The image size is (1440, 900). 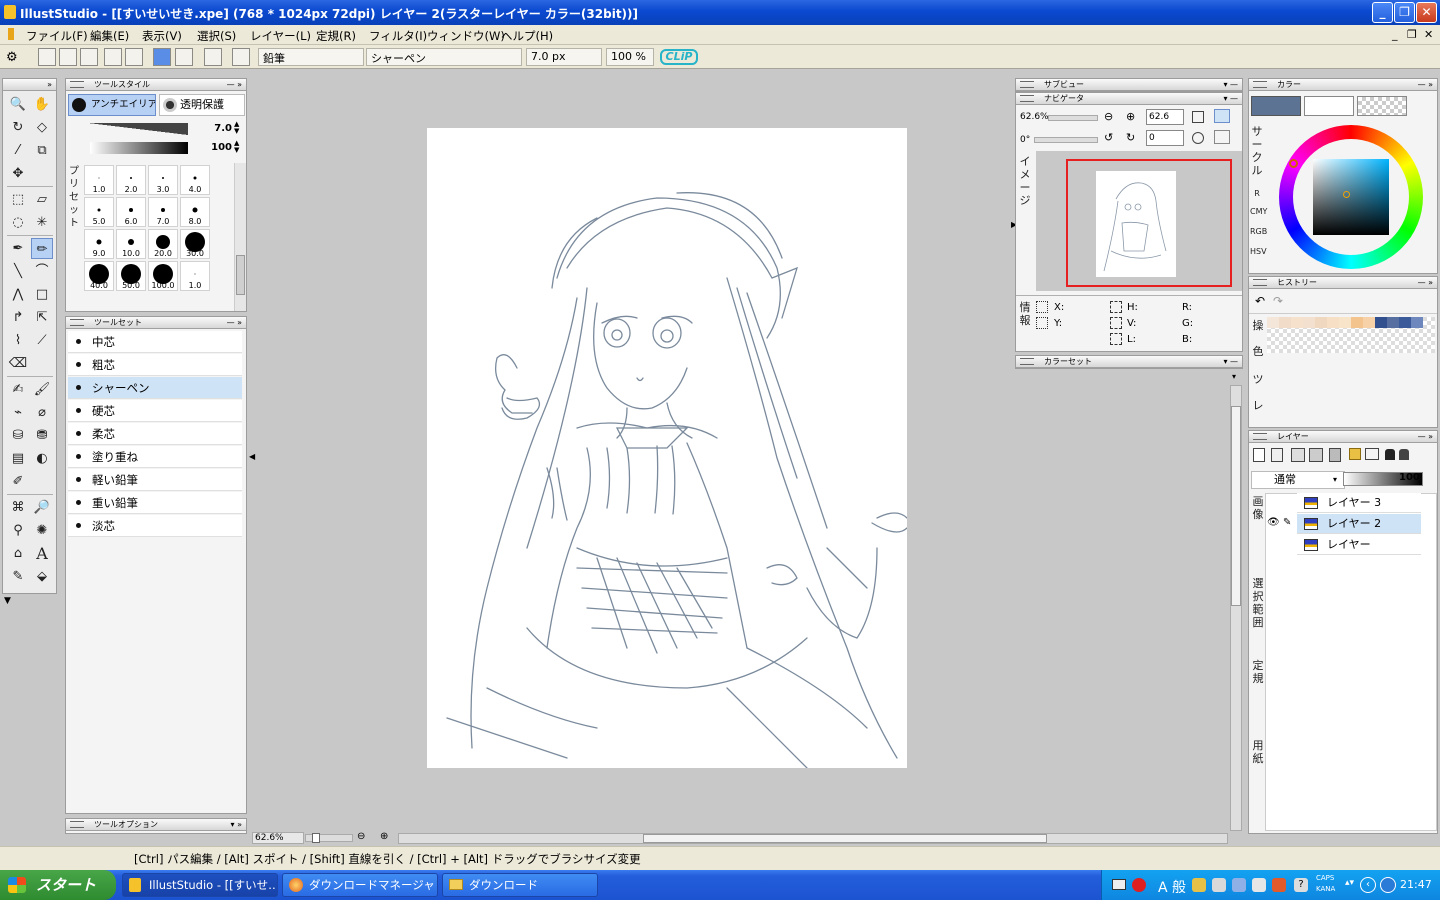 What do you see at coordinates (195, 180) in the screenshot?
I see `brush-preset: 4.0` at bounding box center [195, 180].